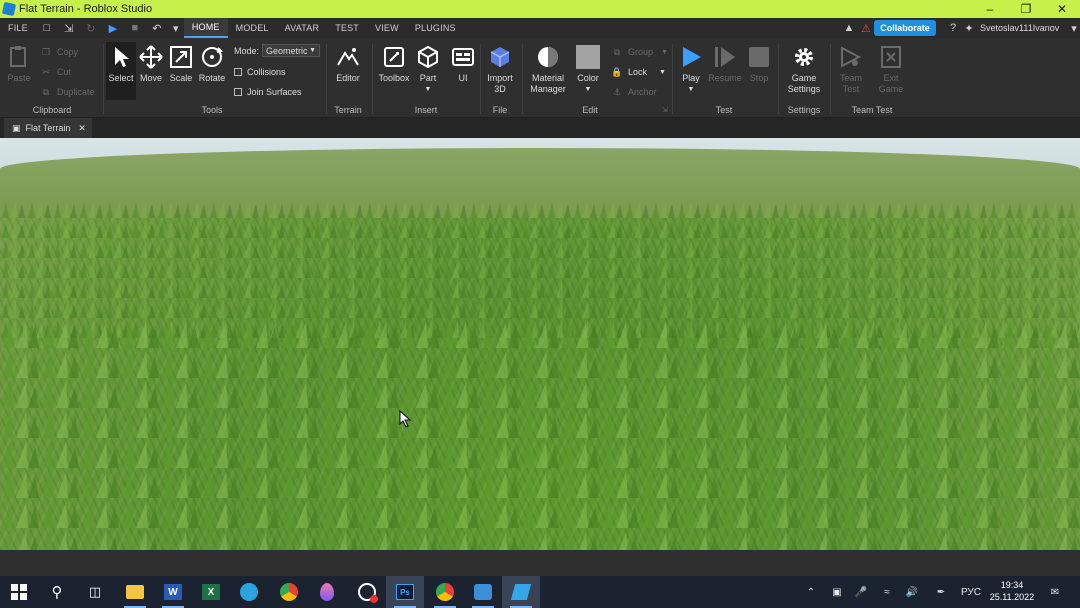 The image size is (1080, 608). What do you see at coordinates (91, 28) in the screenshot?
I see `redo-icon: ↻` at bounding box center [91, 28].